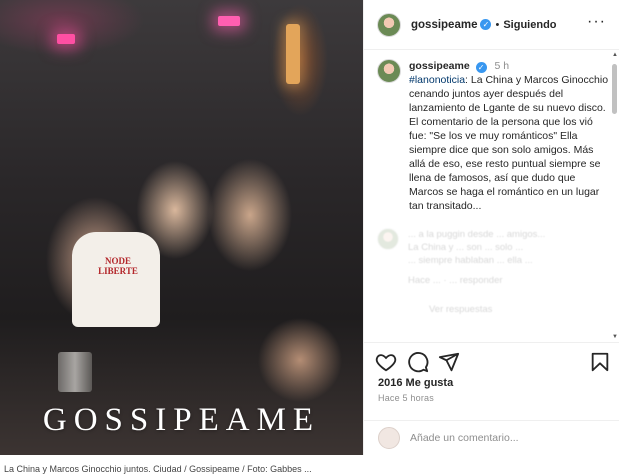 Image resolution: width=619 pixels, height=474 pixels. What do you see at coordinates (615, 196) in the screenshot?
I see `comments-scrollbar: ▲ ▼` at bounding box center [615, 196].